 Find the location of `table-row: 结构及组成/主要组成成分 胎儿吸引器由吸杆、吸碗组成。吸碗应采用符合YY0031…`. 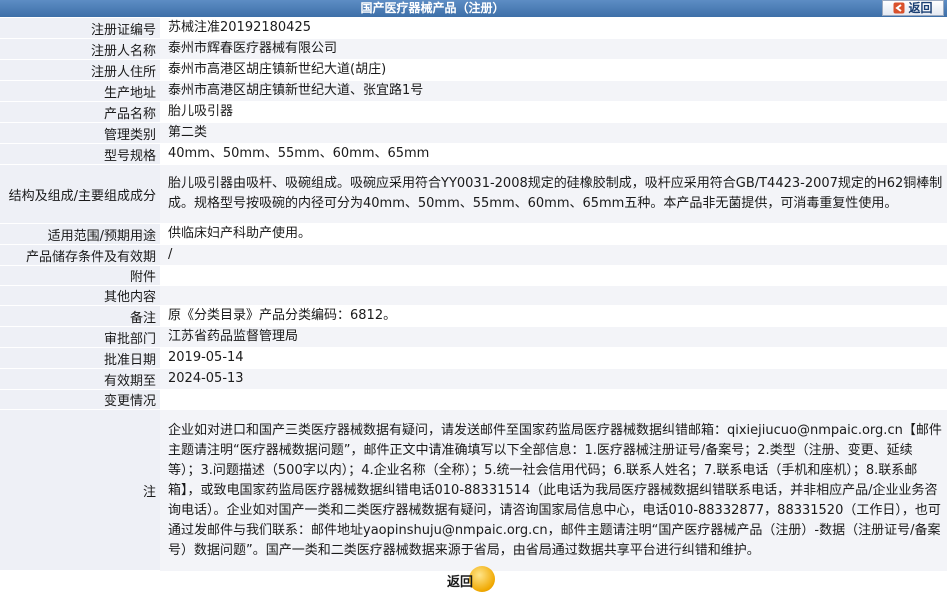

table-row: 结构及组成/主要组成成分 胎儿吸引器由吸杆、吸碗组成。吸碗应采用符合YY0031… is located at coordinates (473, 194).